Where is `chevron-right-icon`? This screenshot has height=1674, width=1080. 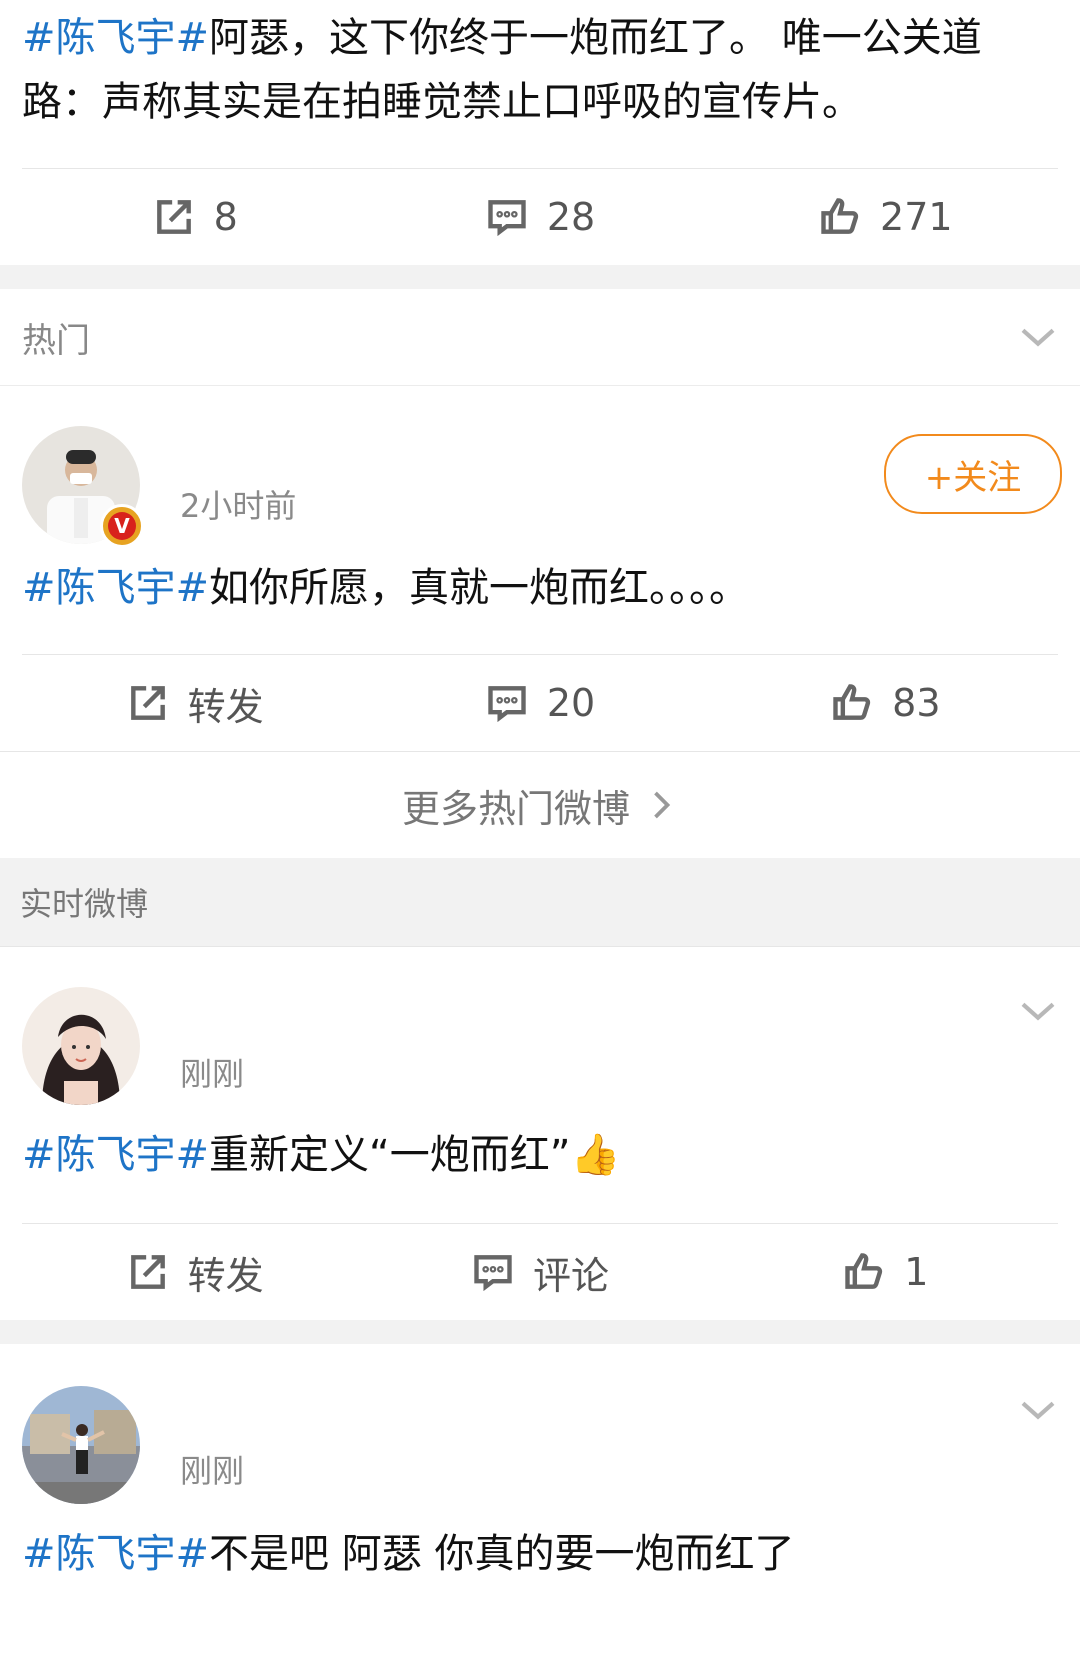
chevron-right-icon is located at coordinates (662, 805).